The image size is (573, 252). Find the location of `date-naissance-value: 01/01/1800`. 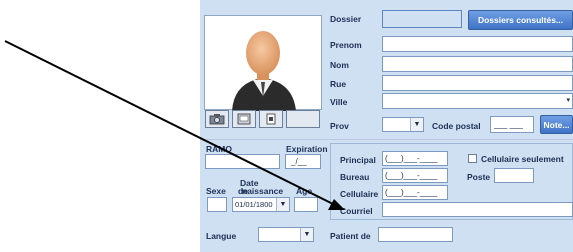

date-naissance-value: 01/01/1800 is located at coordinates (254, 204).